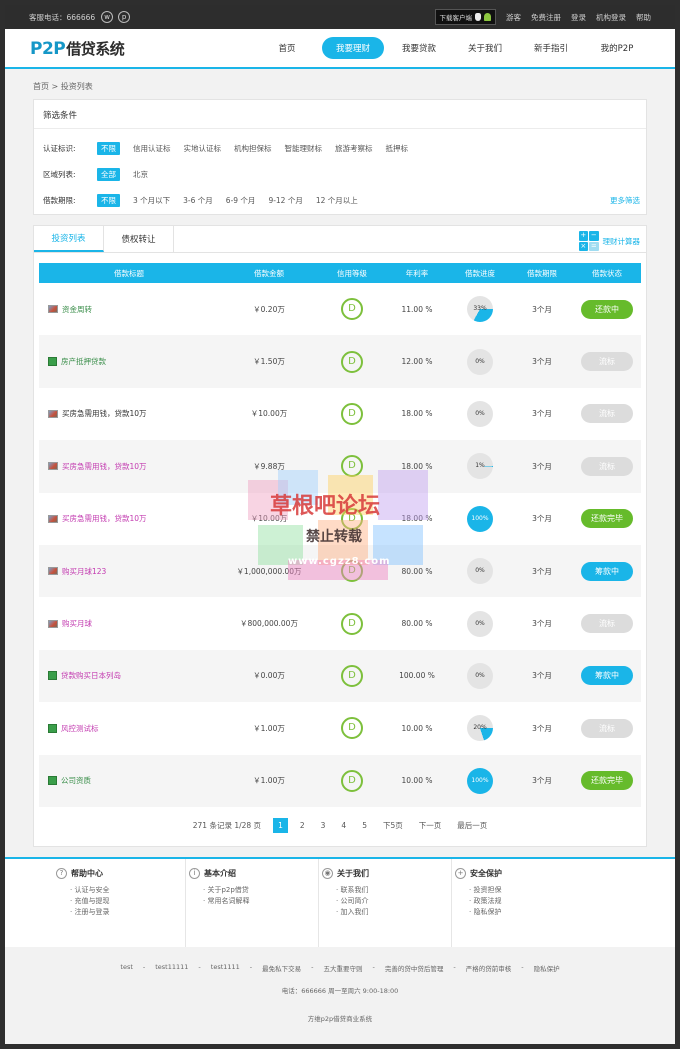 The width and height of the screenshot is (680, 1049). I want to click on footer-bottom-link: test, so click(126, 968).